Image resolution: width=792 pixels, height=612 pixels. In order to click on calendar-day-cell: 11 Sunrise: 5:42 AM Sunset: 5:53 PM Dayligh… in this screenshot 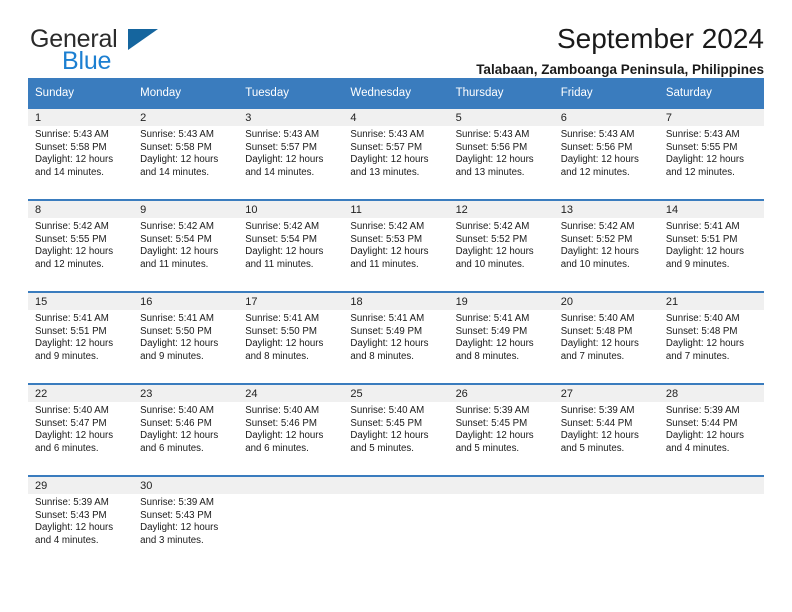, I will do `click(396, 245)`.